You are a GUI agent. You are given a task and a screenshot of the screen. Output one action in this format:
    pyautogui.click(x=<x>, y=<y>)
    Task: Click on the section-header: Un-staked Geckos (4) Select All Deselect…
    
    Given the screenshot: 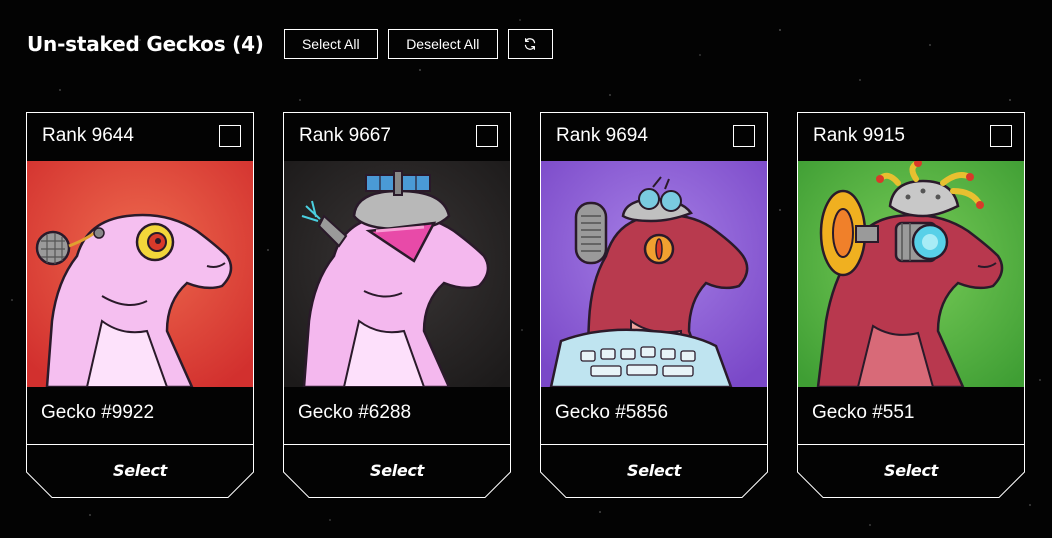 What is the action you would take?
    pyautogui.click(x=295, y=44)
    